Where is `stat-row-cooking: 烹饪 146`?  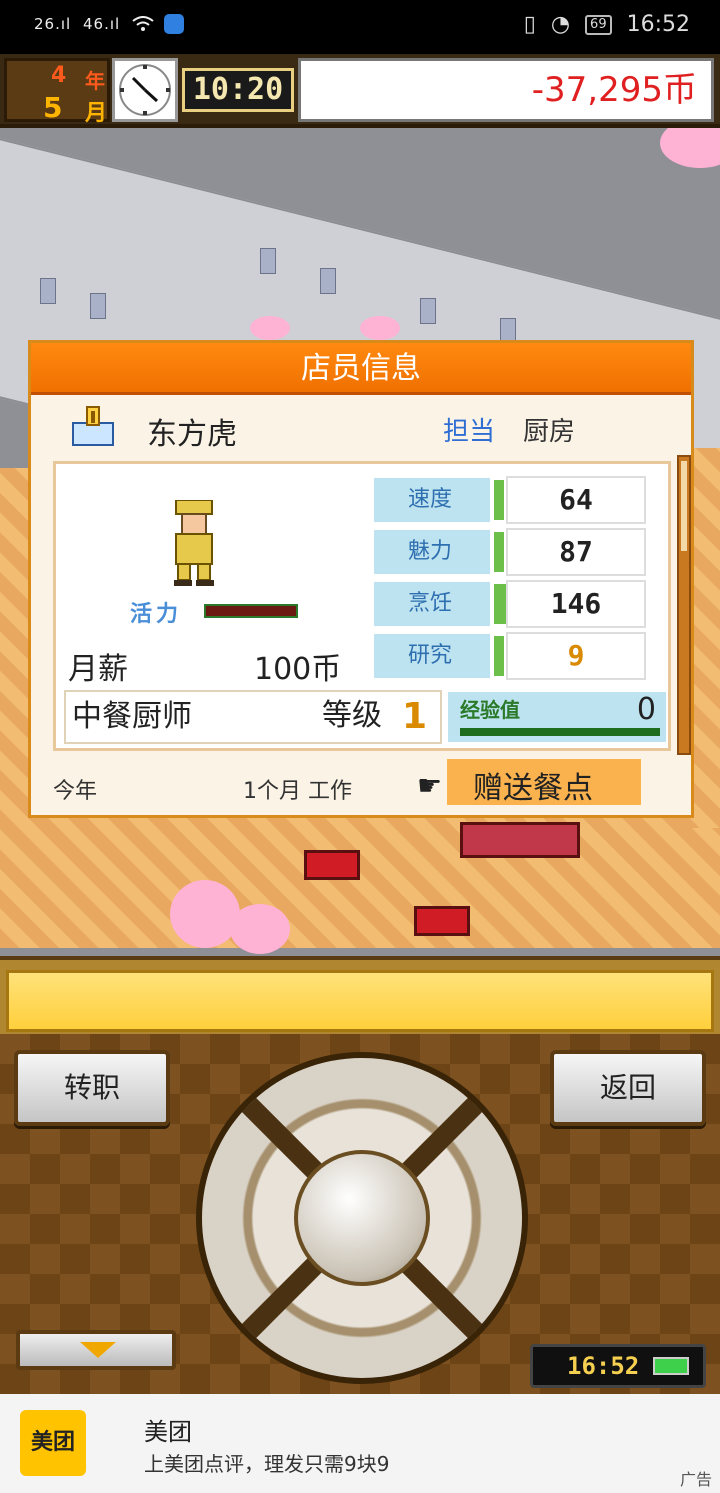
stat-row-cooking: 烹饪 146 is located at coordinates (509, 605).